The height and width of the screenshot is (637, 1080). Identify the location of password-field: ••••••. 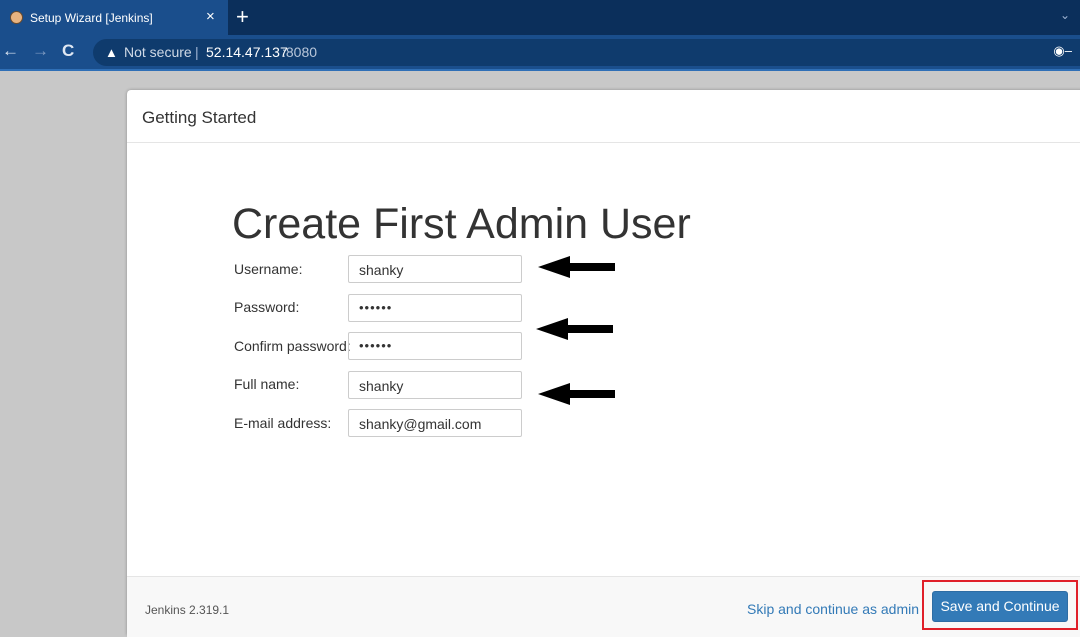
(435, 308).